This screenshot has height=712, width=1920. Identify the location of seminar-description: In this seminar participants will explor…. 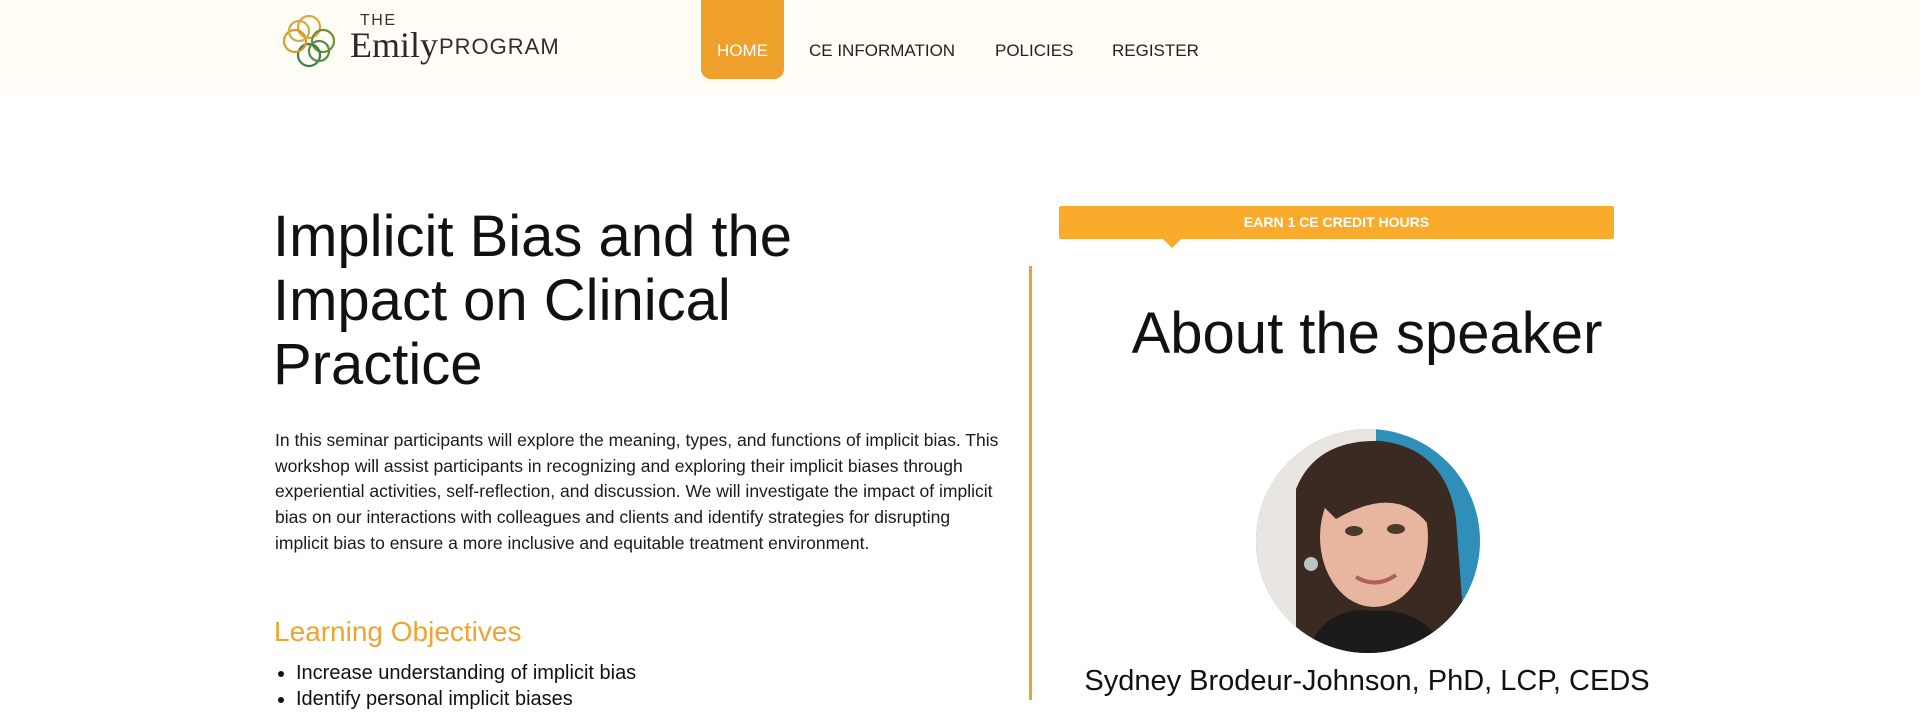
(637, 491).